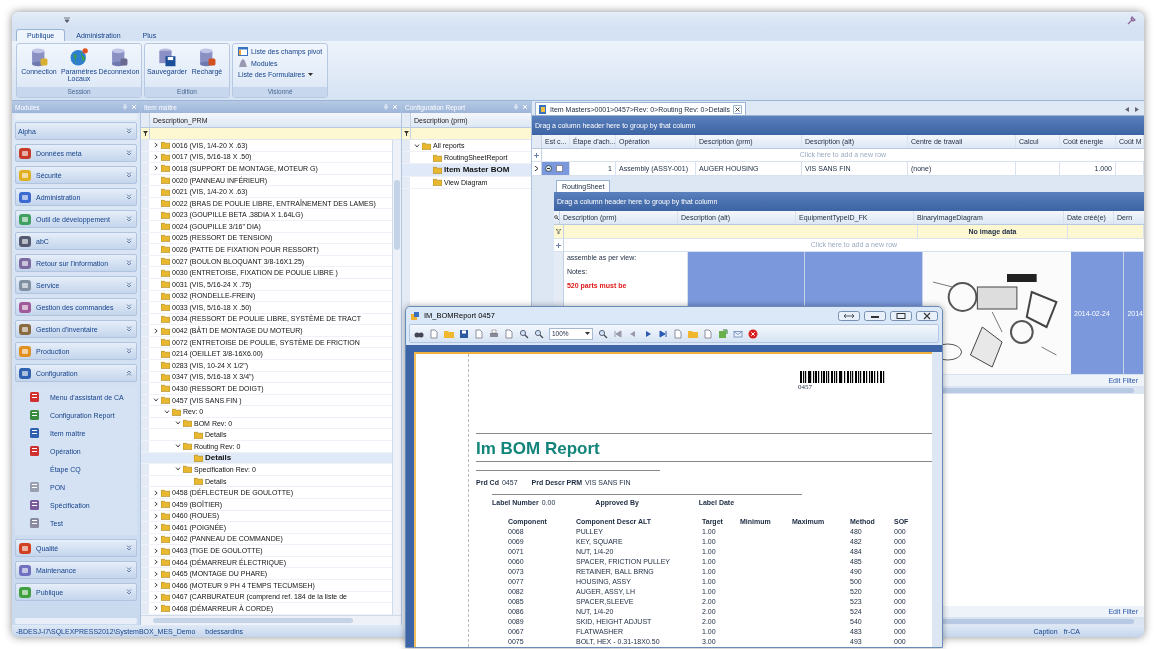 The width and height of the screenshot is (1156, 649). What do you see at coordinates (556, 217) in the screenshot?
I see `search-icon` at bounding box center [556, 217].